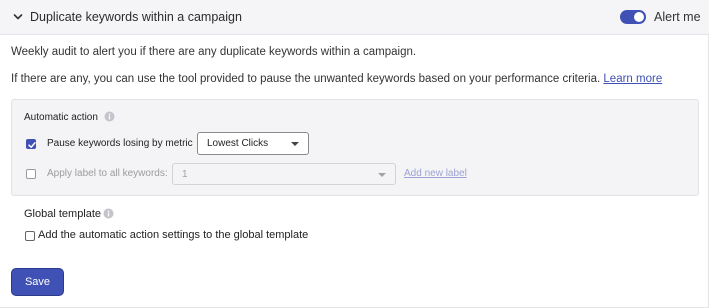 The image size is (709, 308). Describe the element at coordinates (107, 173) in the screenshot. I see `apply-label-label: Apply label to all keywords:` at that location.